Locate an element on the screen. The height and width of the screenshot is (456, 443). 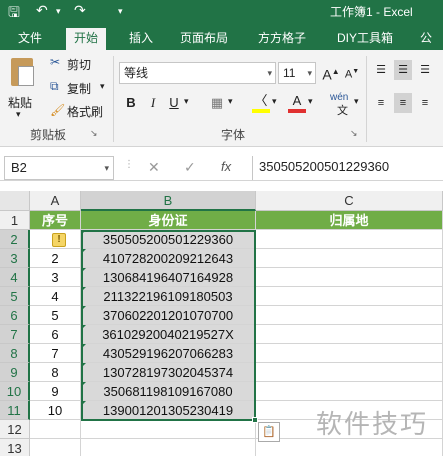
customize-toolbar-icon: ▾ is located at coordinates (120, 11).